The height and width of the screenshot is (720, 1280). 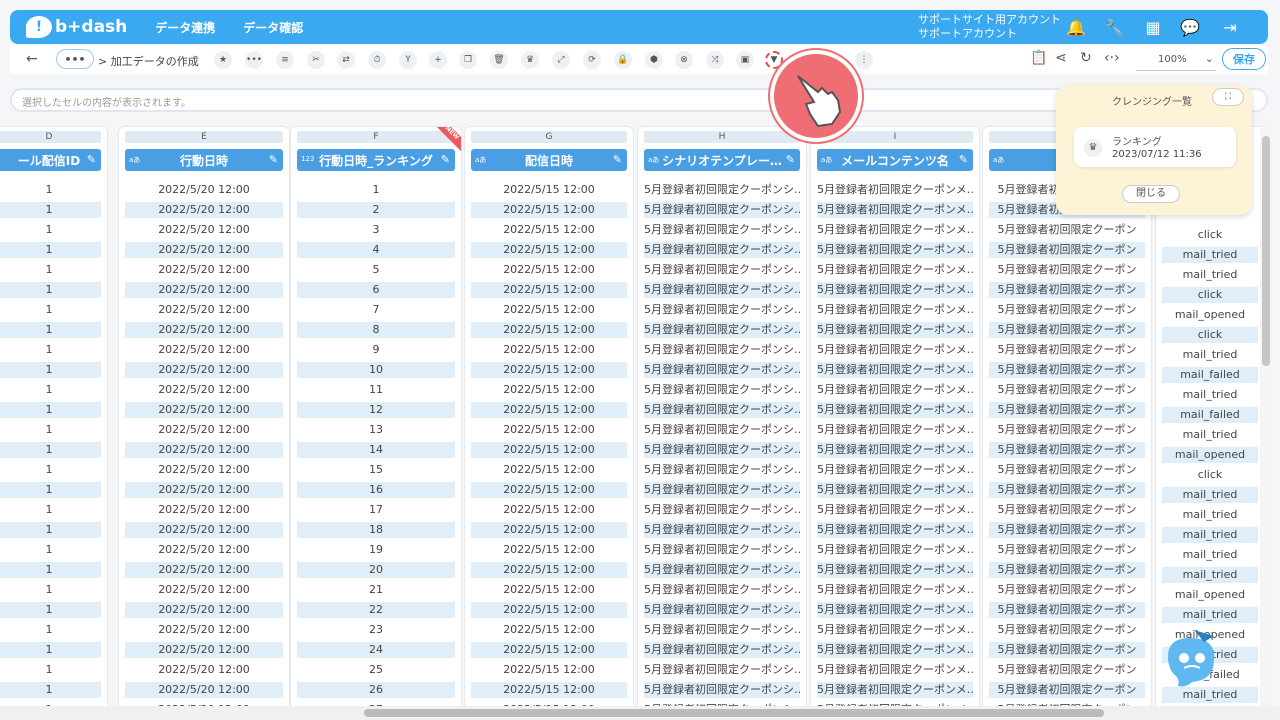 What do you see at coordinates (376, 230) in the screenshot?
I see `table-cell: 3` at bounding box center [376, 230].